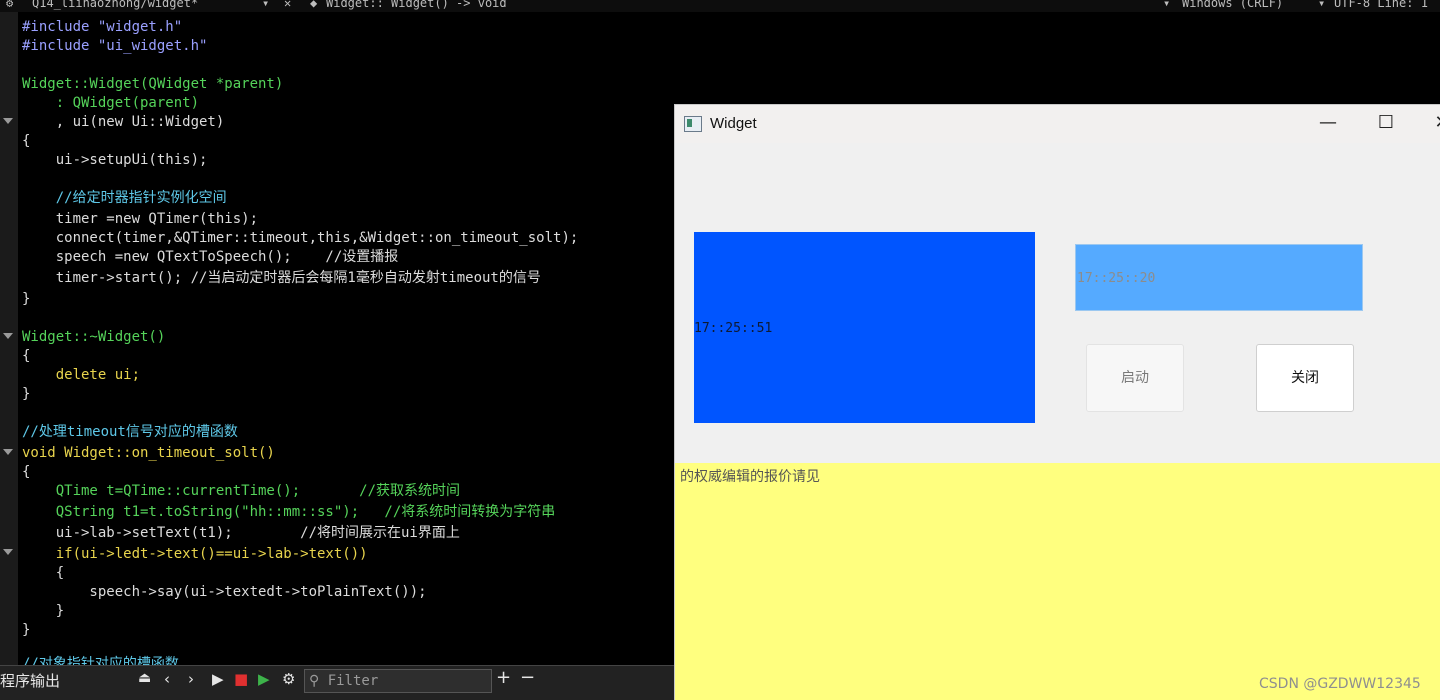 The image size is (1440, 700). I want to click on minimize-button: —, so click(1328, 123).